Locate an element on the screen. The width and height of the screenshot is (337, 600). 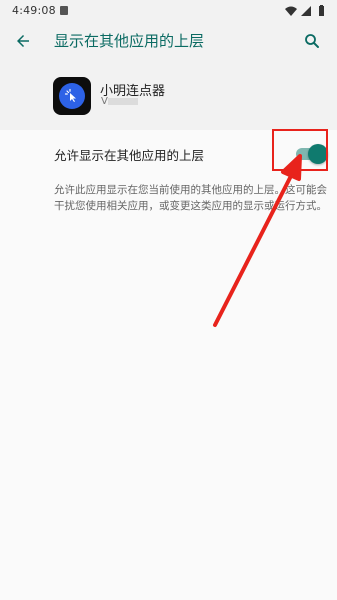
app-icon is located at coordinates (72, 96).